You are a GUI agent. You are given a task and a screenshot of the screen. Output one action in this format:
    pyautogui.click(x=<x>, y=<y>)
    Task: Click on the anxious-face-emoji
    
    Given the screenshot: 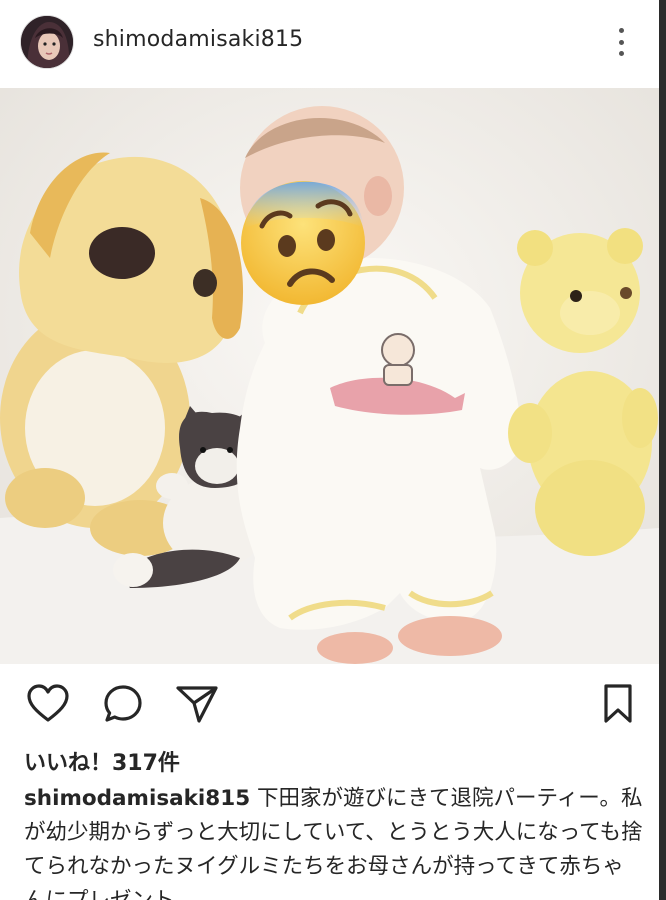 What is the action you would take?
    pyautogui.click(x=303, y=243)
    